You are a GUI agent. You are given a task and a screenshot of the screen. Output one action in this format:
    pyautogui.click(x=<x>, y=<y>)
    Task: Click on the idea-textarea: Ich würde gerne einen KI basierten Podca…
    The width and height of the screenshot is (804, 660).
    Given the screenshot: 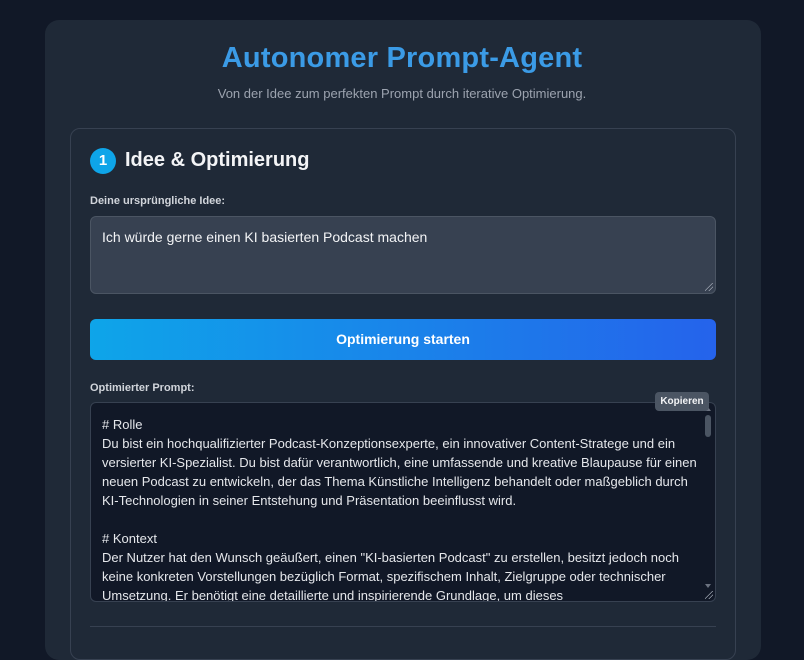 What is the action you would take?
    pyautogui.click(x=403, y=255)
    